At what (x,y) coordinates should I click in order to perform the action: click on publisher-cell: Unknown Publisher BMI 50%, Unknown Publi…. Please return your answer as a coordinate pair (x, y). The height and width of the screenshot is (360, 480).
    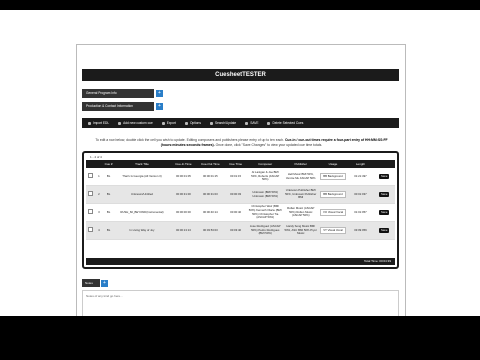
    Looking at the image, I should click on (300, 194).